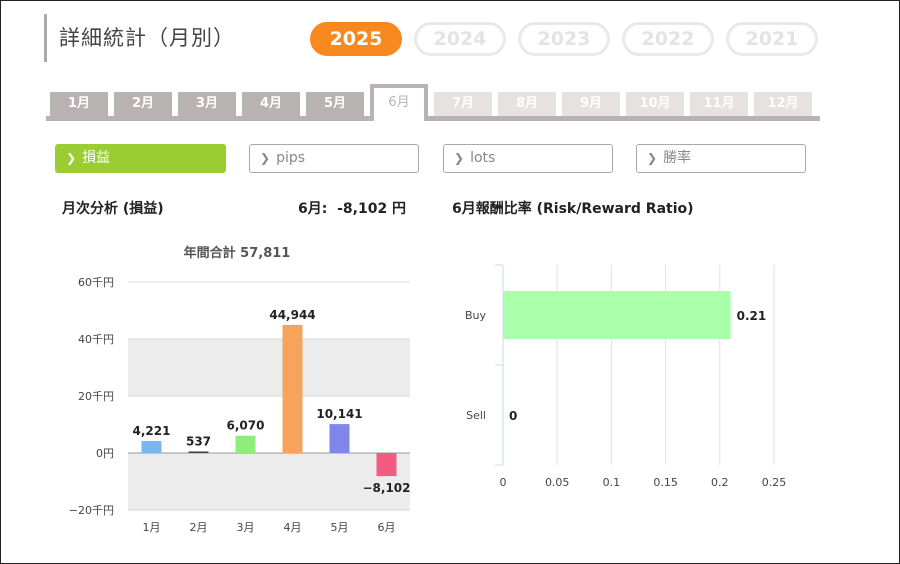 The width and height of the screenshot is (900, 564). Describe the element at coordinates (292, 315) in the screenshot. I see `data-label: 44,944` at that location.